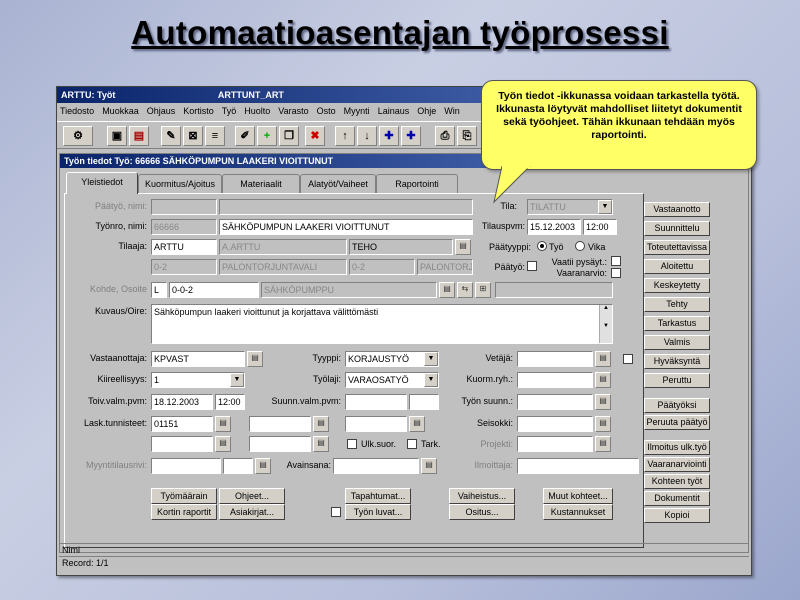 The height and width of the screenshot is (600, 800). Describe the element at coordinates (186, 466) in the screenshot. I see `myyntitilausrivi-field` at that location.